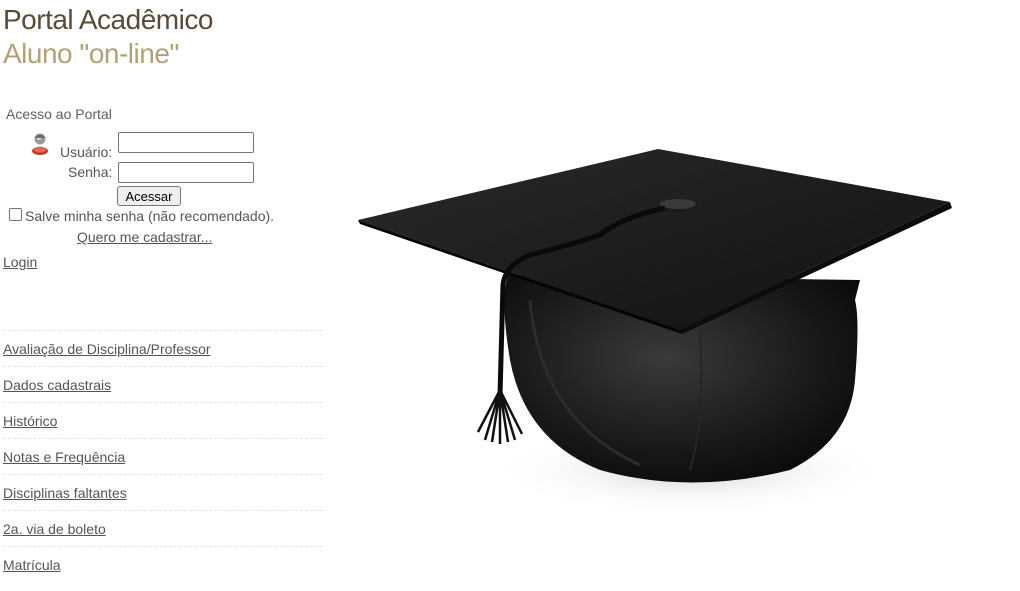  Describe the element at coordinates (163, 564) in the screenshot. I see `menu-item-matricula: Matrícula` at that location.